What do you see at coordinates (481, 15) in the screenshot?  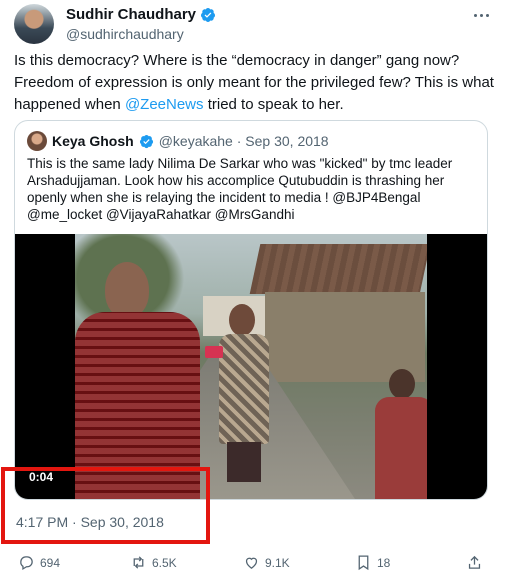 I see `more-options-icon` at bounding box center [481, 15].